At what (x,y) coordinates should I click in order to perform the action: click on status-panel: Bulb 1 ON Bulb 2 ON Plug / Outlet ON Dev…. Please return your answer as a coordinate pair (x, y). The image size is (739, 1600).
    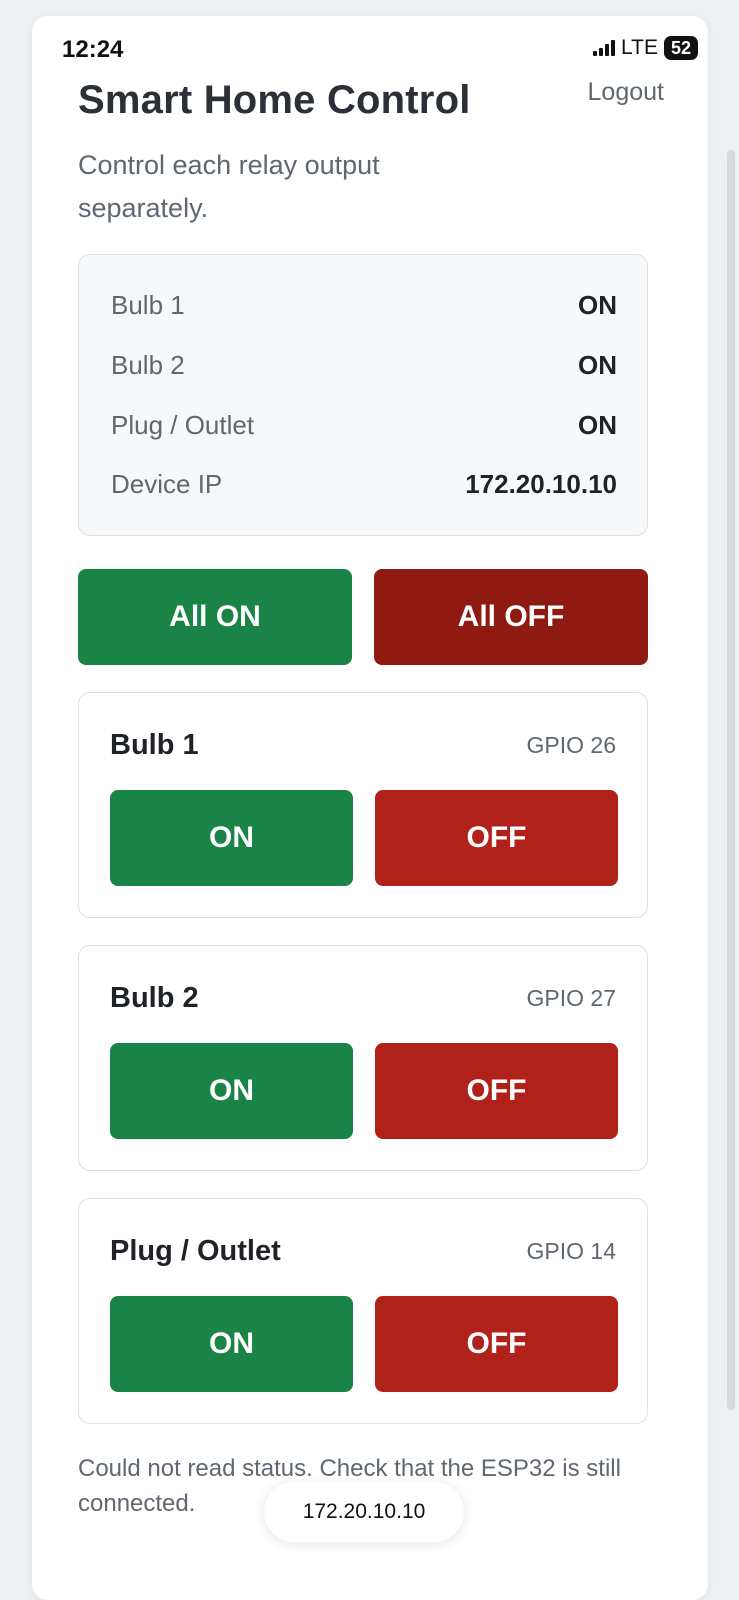
    Looking at the image, I should click on (363, 395).